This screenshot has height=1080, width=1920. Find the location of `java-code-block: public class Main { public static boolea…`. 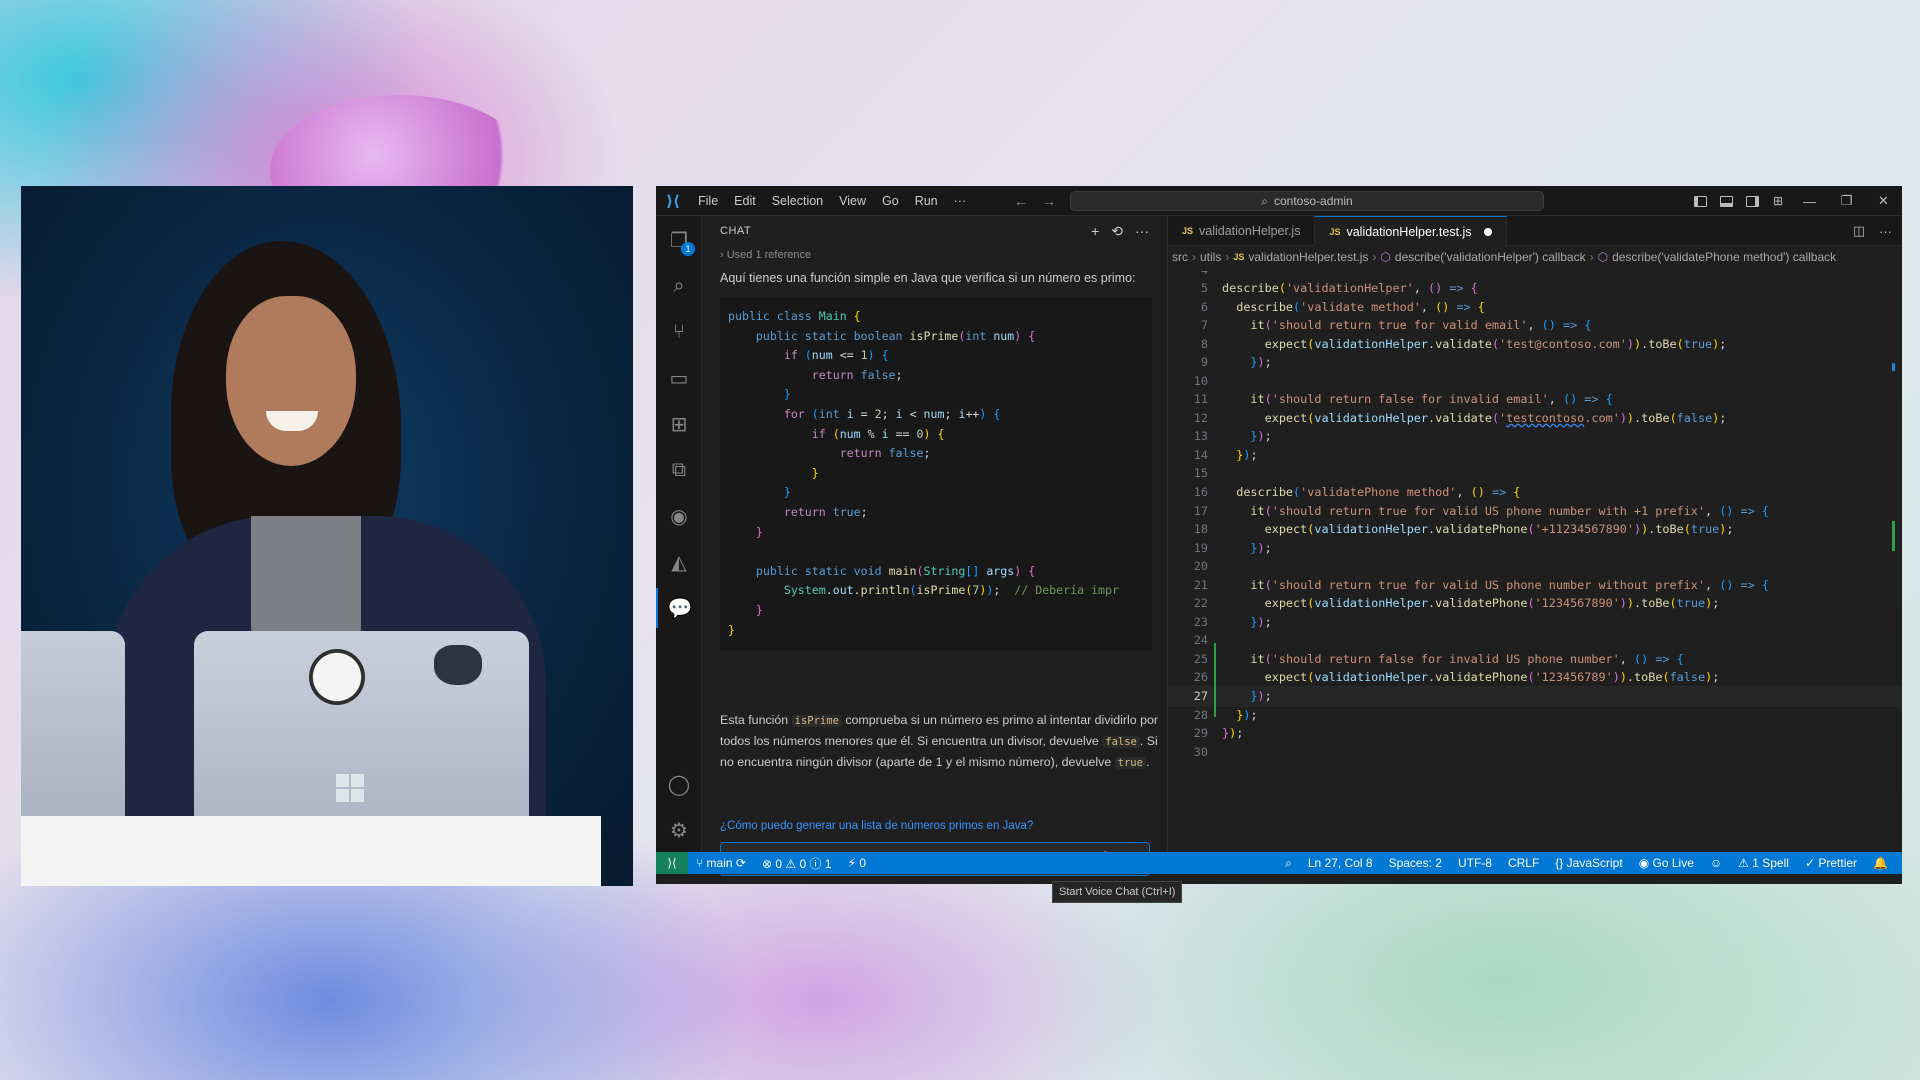

java-code-block: public class Main { public static boolea… is located at coordinates (936, 474).